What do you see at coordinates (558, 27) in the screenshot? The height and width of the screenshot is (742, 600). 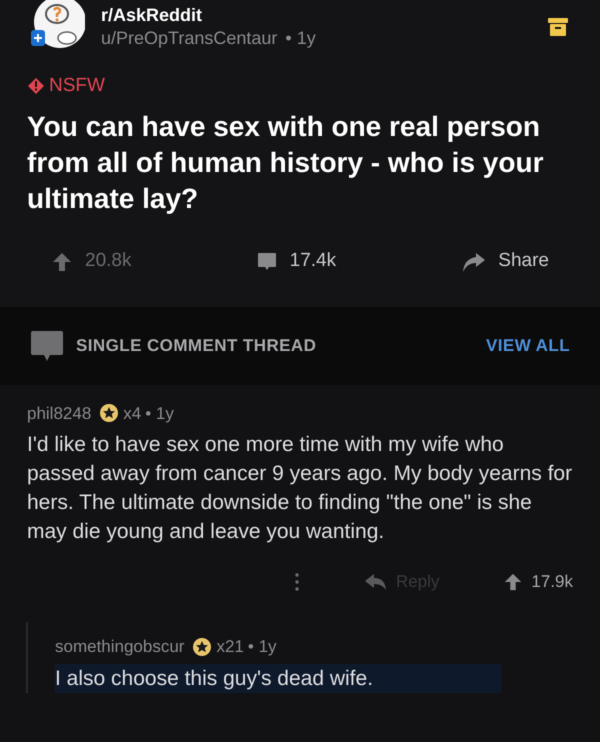 I see `archive-icon` at bounding box center [558, 27].